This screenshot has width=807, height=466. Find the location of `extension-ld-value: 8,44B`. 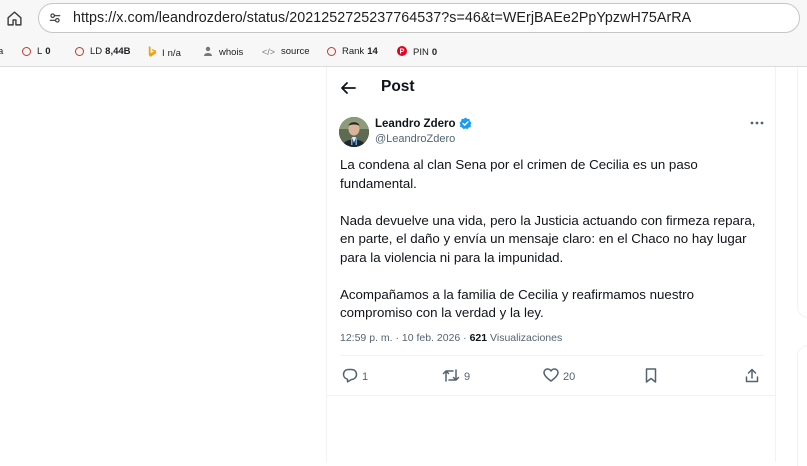

extension-ld-value: 8,44B is located at coordinates (118, 51).